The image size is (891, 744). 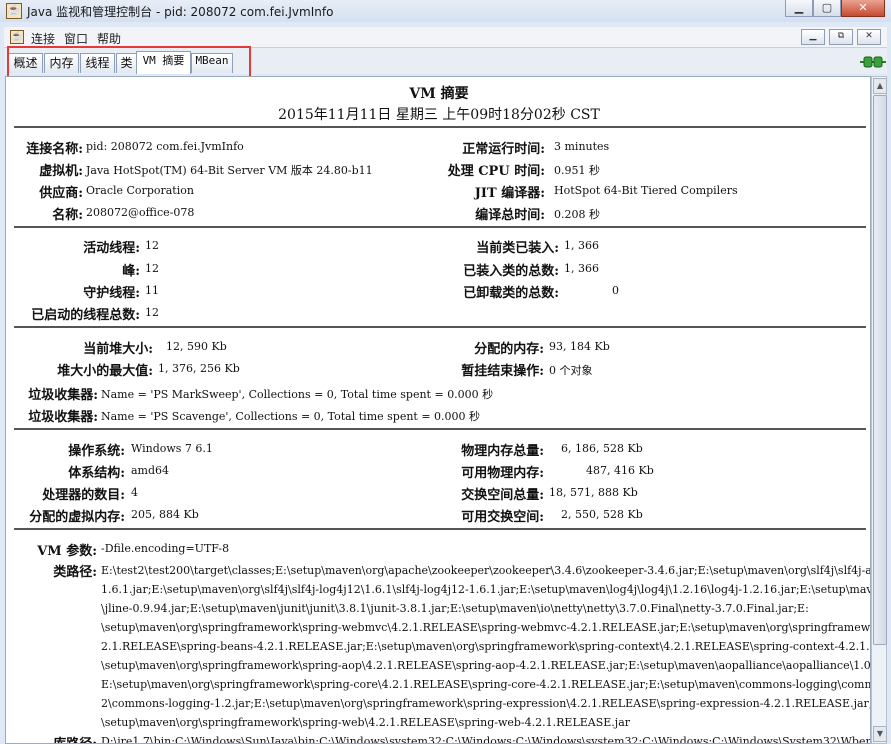 What do you see at coordinates (880, 370) in the screenshot?
I see `scrollbar-thumb` at bounding box center [880, 370].